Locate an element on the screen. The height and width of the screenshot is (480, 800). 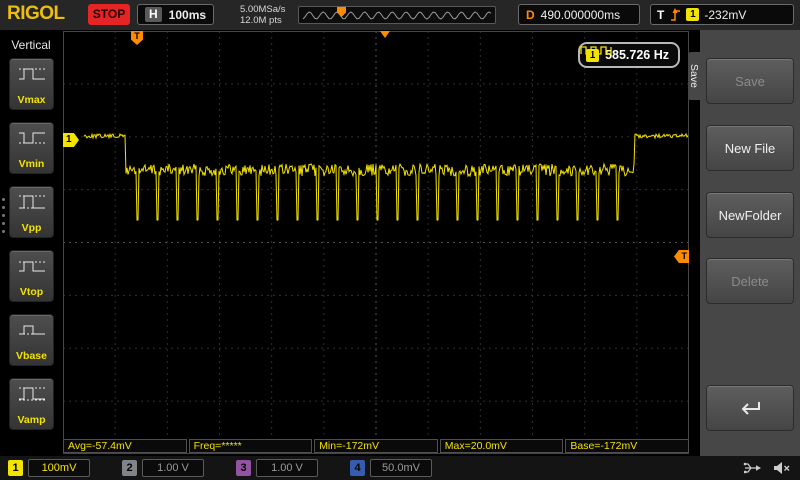
run-state-badge: STOP is located at coordinates (109, 14).